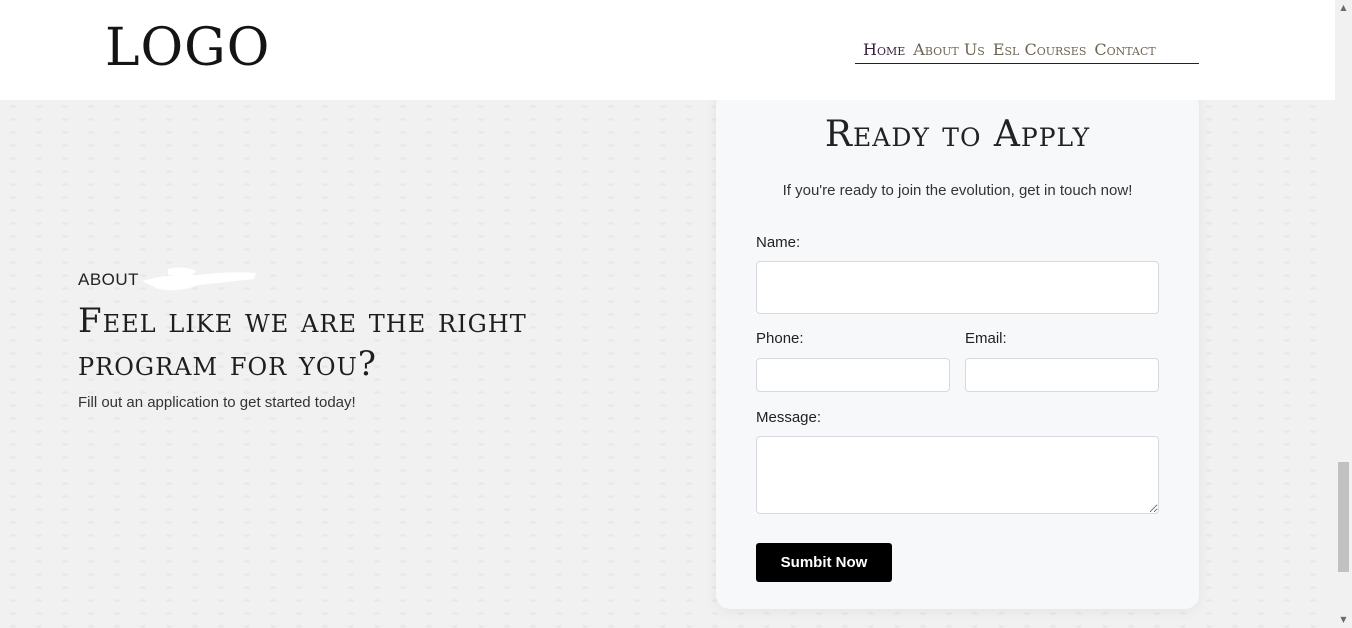 This screenshot has width=1352, height=628. What do you see at coordinates (986, 338) in the screenshot?
I see `email-label: Email:` at bounding box center [986, 338].